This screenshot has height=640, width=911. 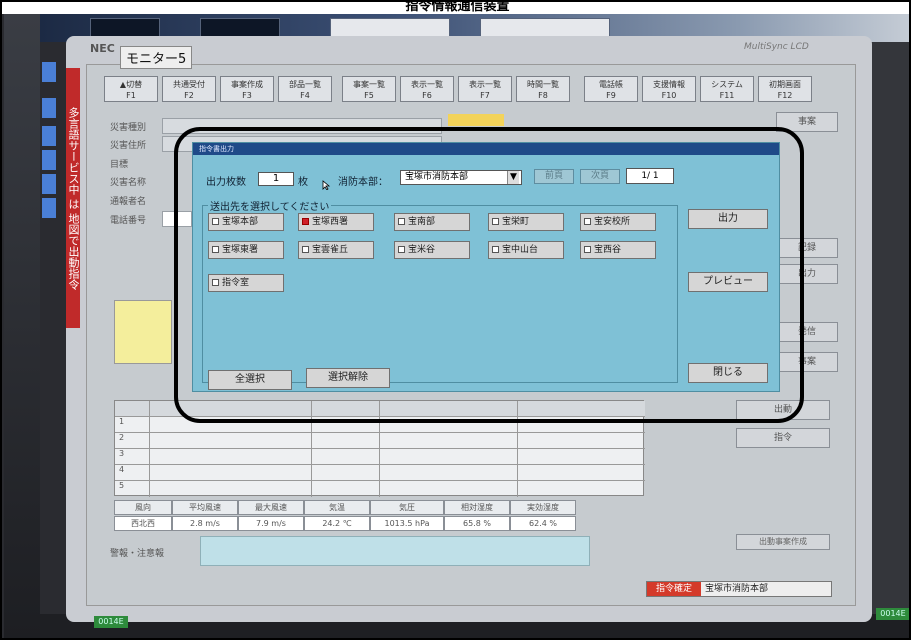 I want to click on table-row: 3, so click(x=380, y=457).